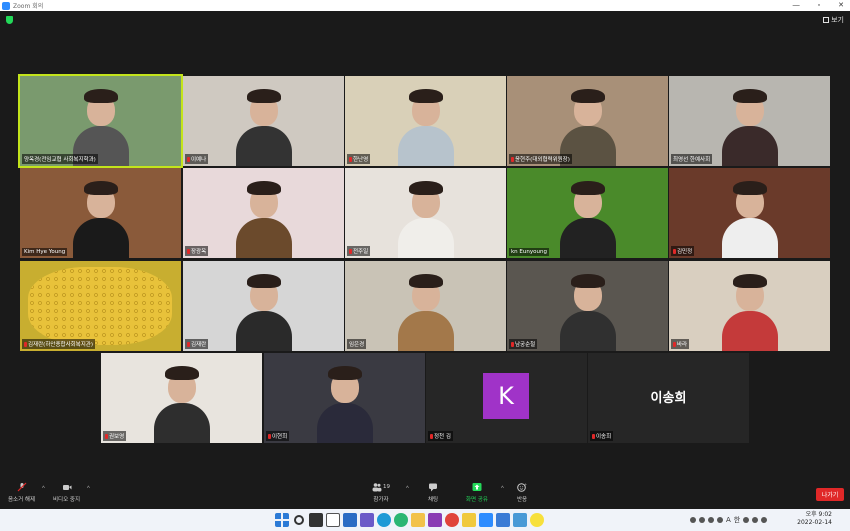 The image size is (850, 531). I want to click on update-icon, so click(711, 520).